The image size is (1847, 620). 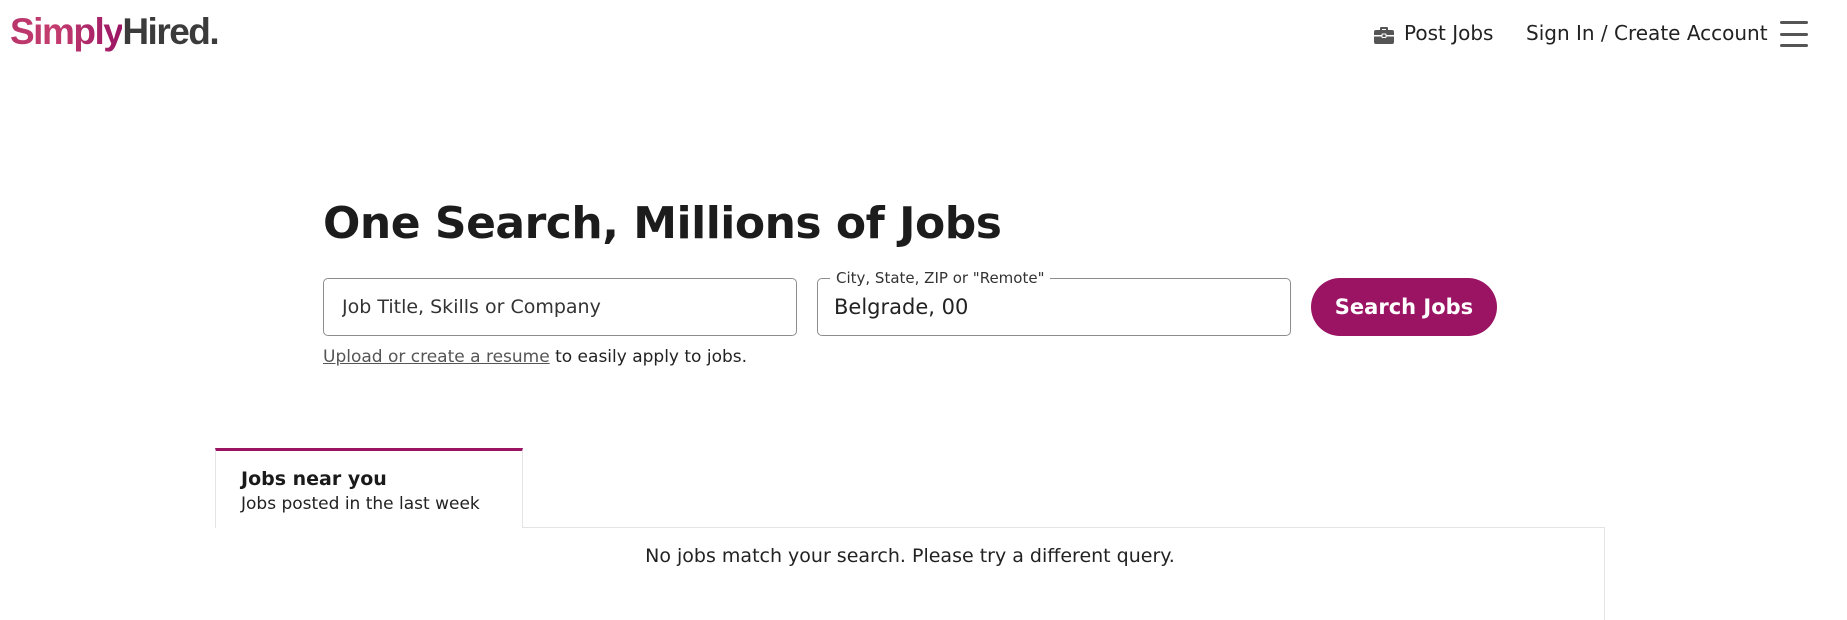 I want to click on logo-simply: Simply, so click(x=67, y=31).